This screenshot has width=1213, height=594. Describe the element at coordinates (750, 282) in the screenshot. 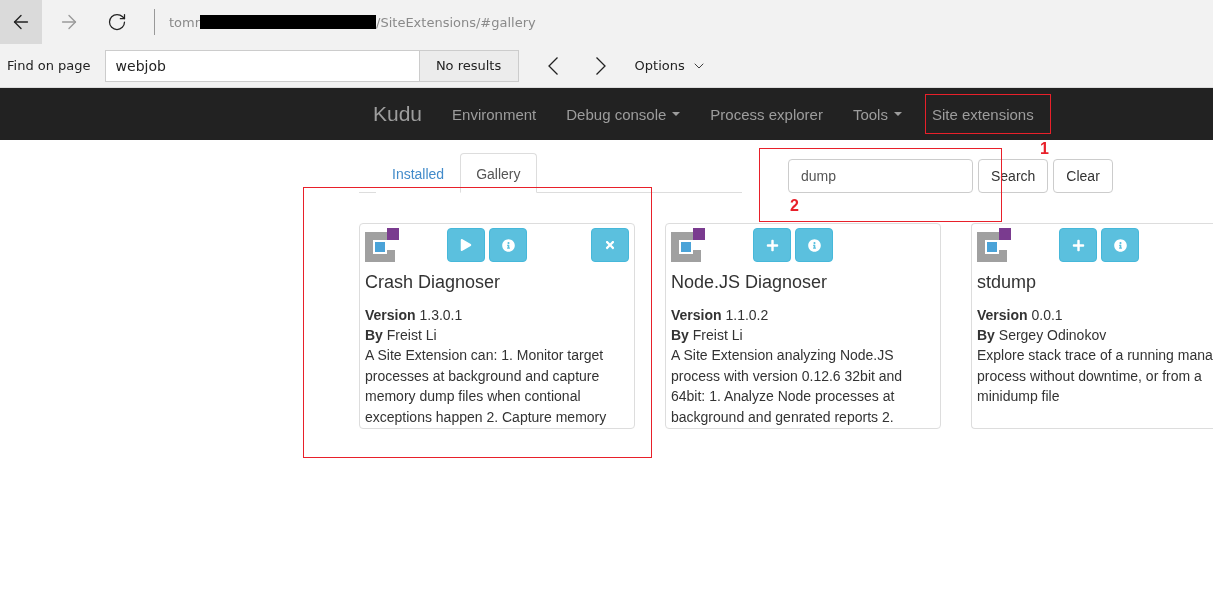

I see `extension-title: Node.JS Diagnoser` at that location.